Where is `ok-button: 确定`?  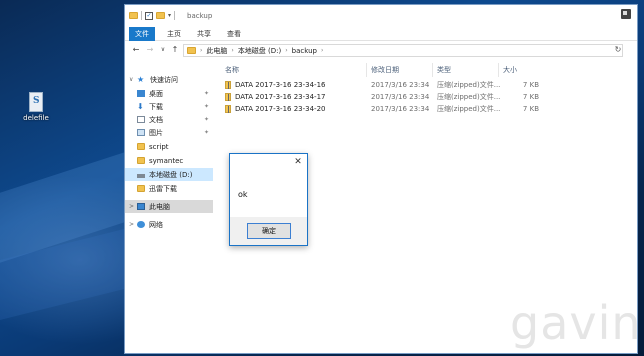 ok-button: 确定 is located at coordinates (269, 231).